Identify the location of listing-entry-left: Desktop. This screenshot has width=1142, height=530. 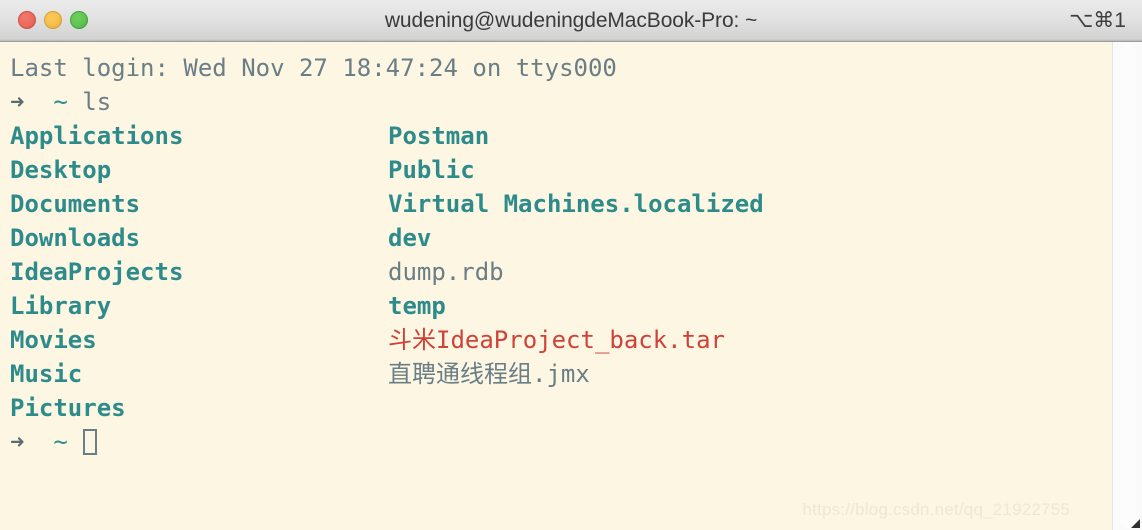
(61, 170).